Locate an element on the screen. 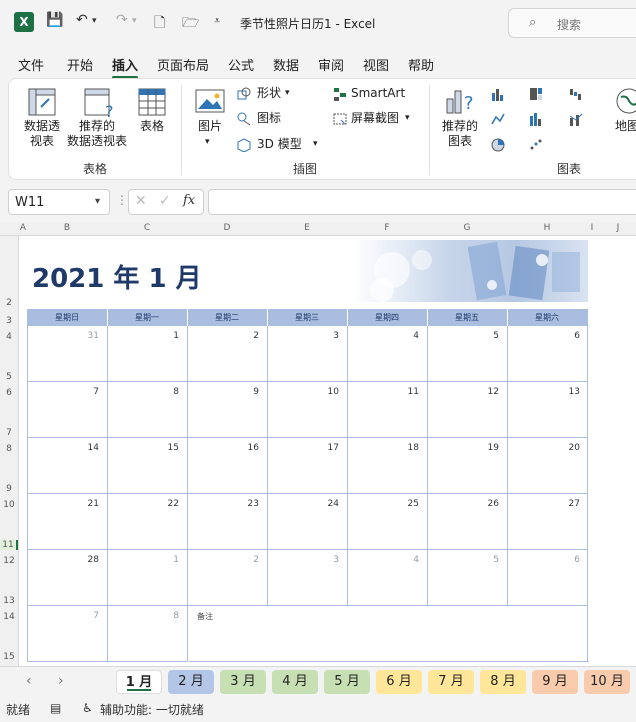 The height and width of the screenshot is (722, 636). table-button: 表格 is located at coordinates (152, 126).